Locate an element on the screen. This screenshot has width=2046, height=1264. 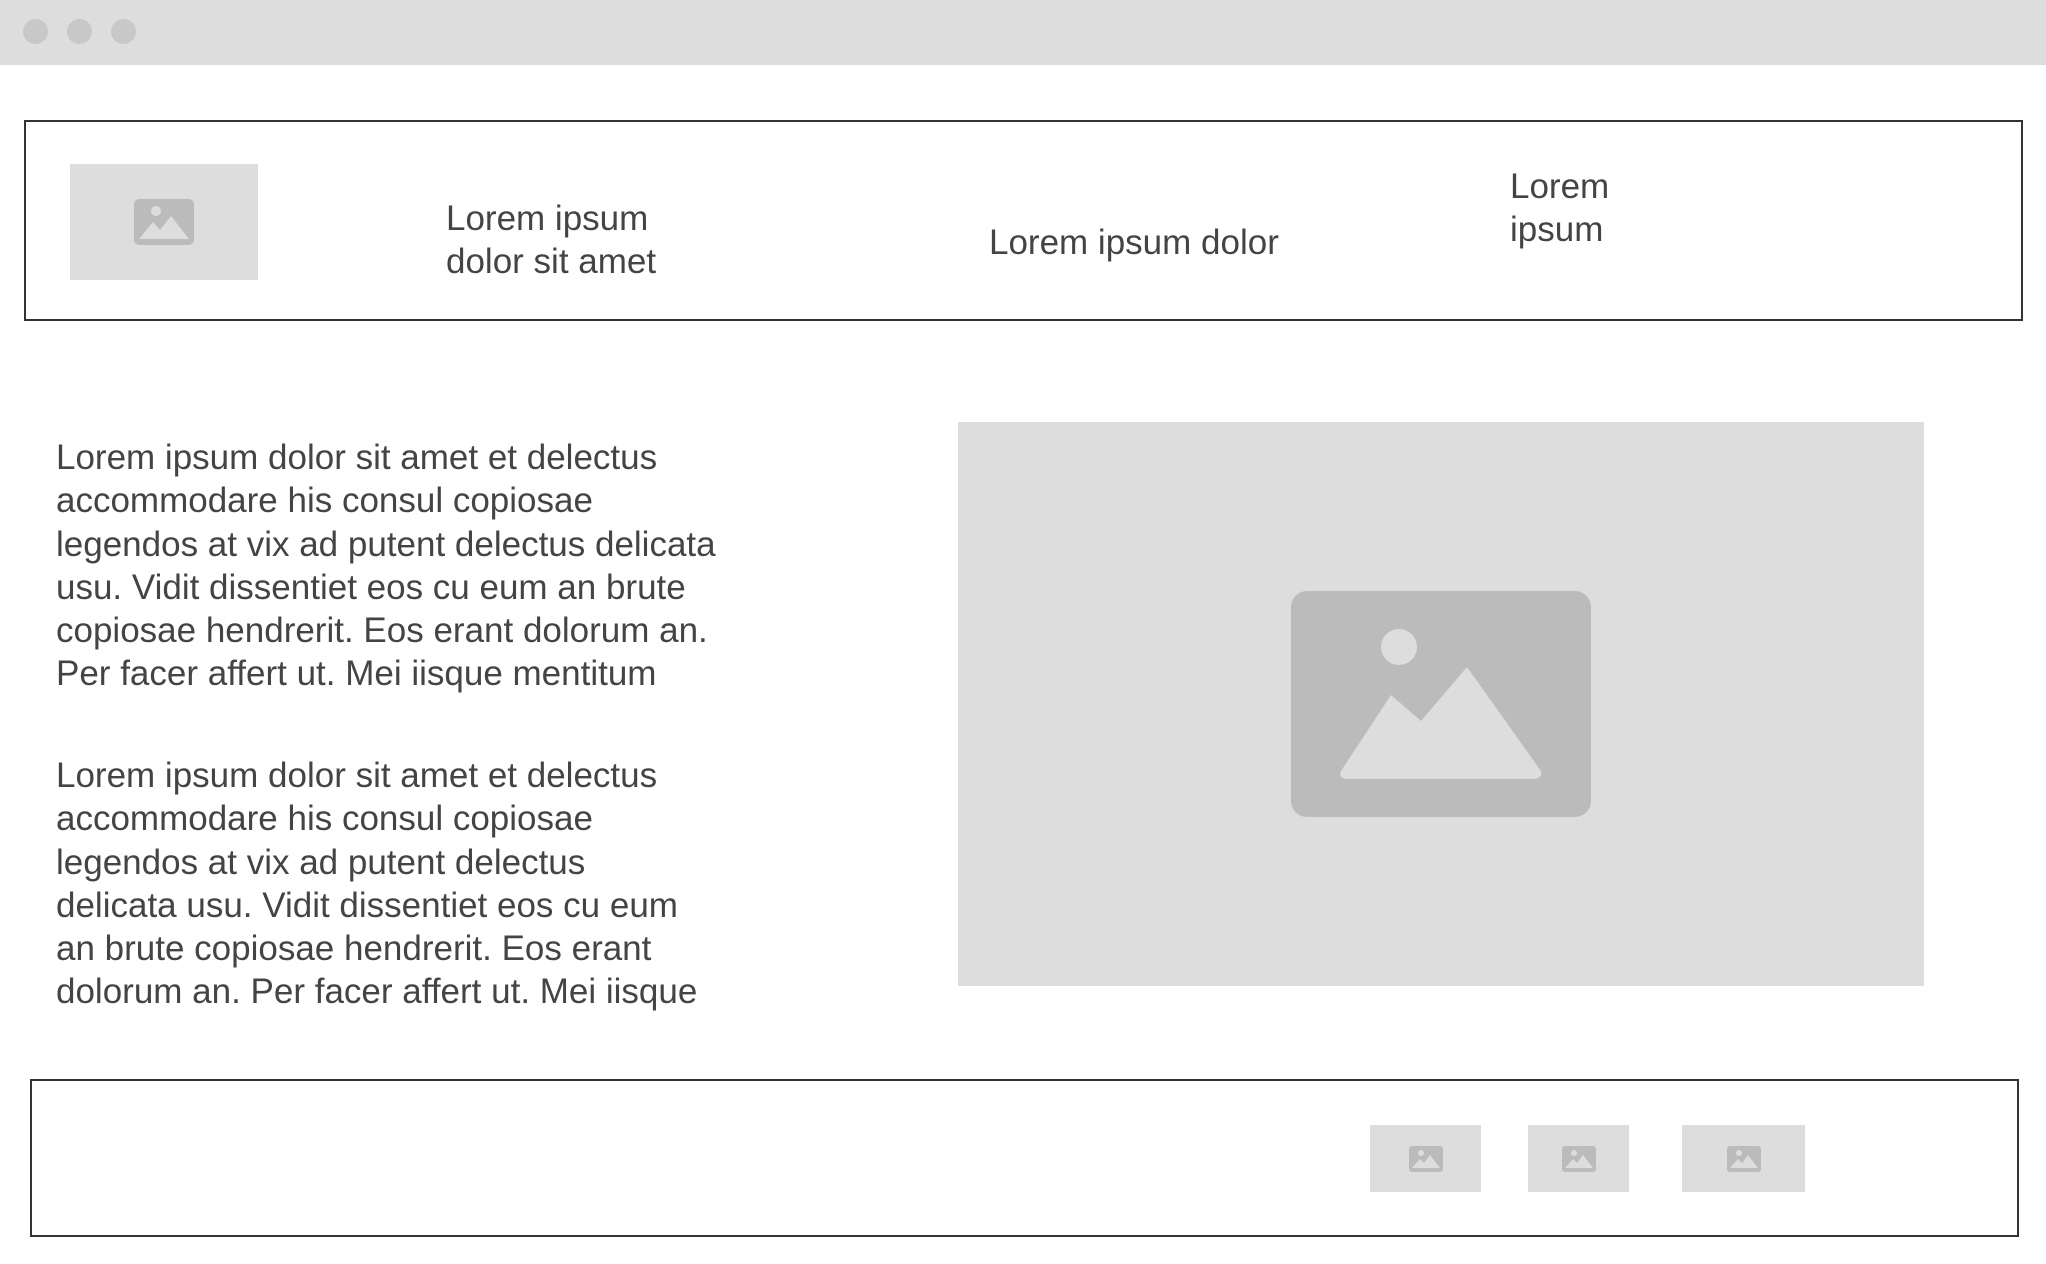
logo-image is located at coordinates (164, 222).